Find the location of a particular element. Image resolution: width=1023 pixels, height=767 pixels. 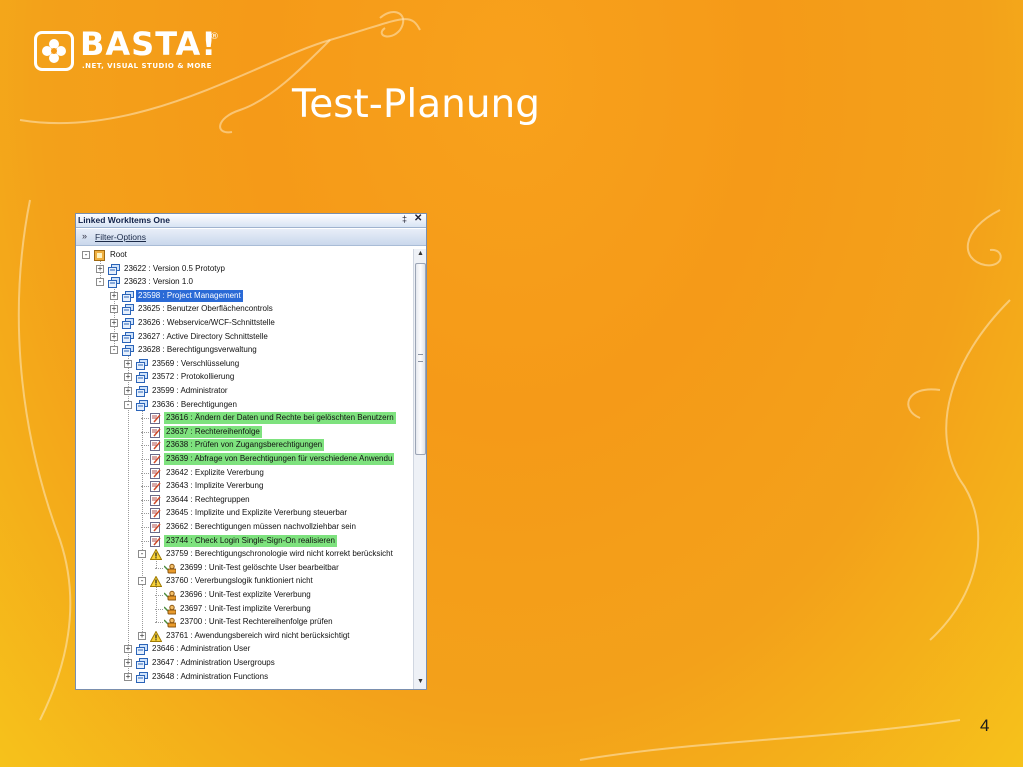

tree-row: 23643 : Implizite Vererbung is located at coordinates (241, 486).